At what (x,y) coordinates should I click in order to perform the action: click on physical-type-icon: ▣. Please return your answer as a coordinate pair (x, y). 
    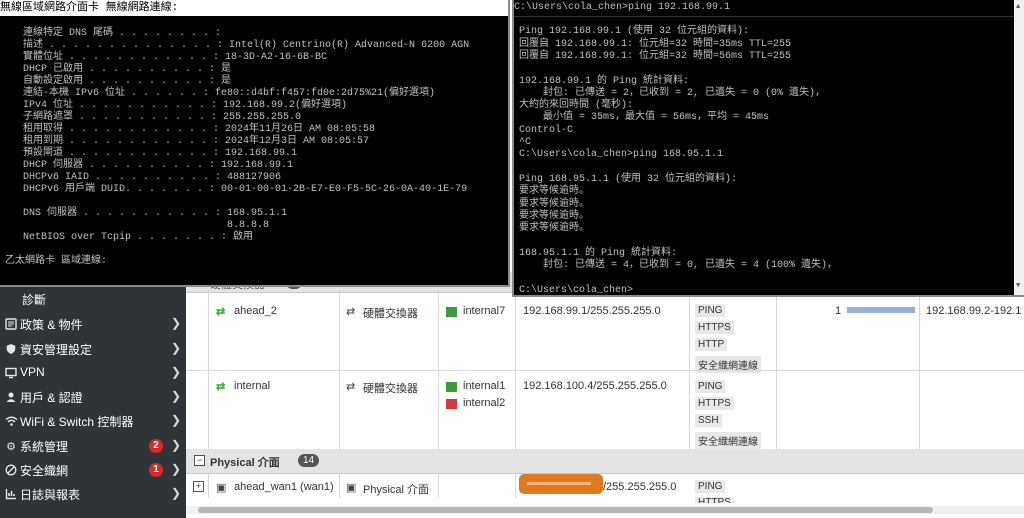
    Looking at the image, I should click on (351, 488).